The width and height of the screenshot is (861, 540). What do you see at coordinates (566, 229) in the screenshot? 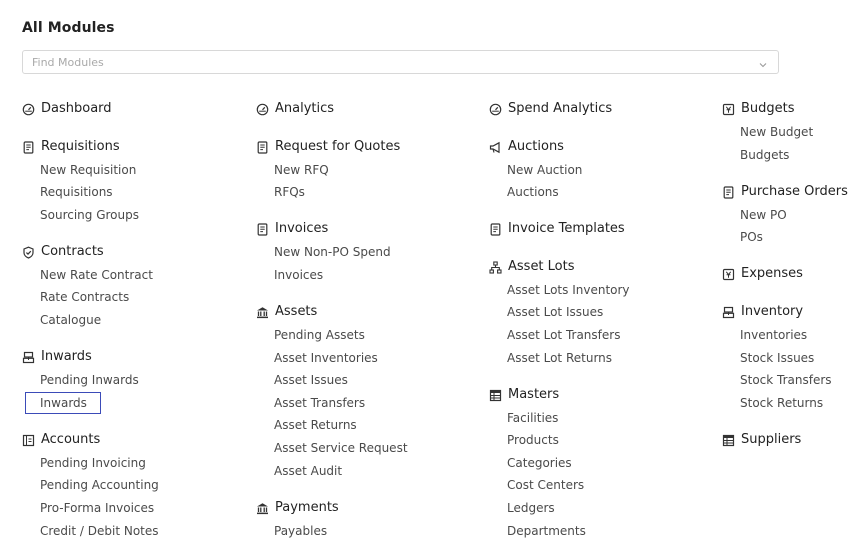
I see `module-header-label: Invoice Templates` at bounding box center [566, 229].